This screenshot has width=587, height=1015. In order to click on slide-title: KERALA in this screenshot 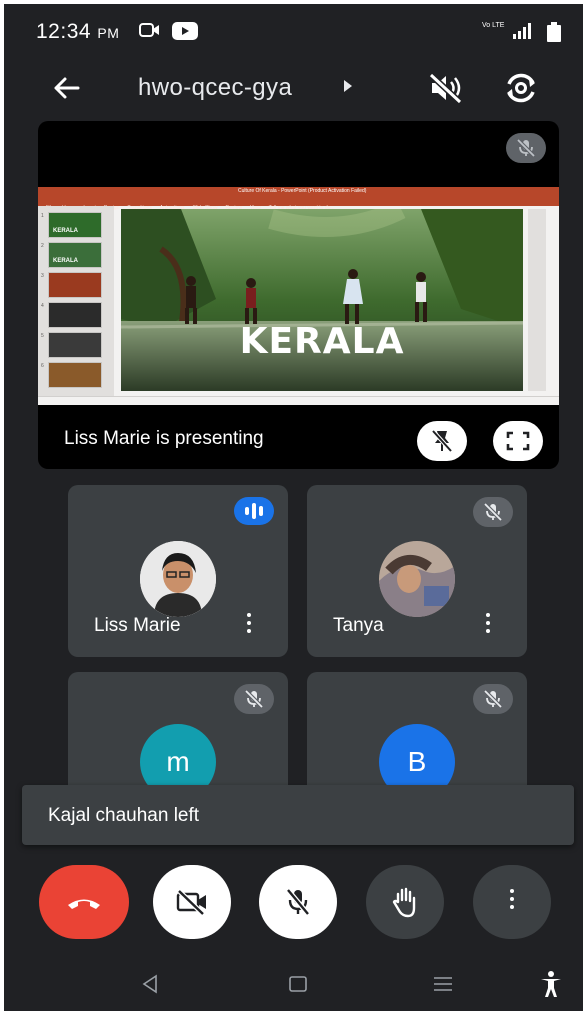, I will do `click(322, 341)`.